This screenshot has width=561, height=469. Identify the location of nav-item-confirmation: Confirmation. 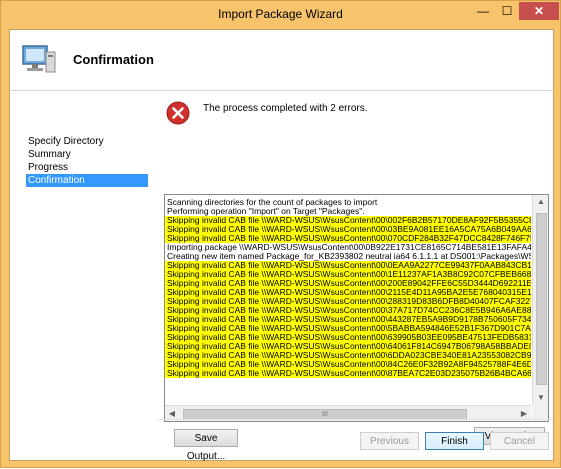
(87, 180).